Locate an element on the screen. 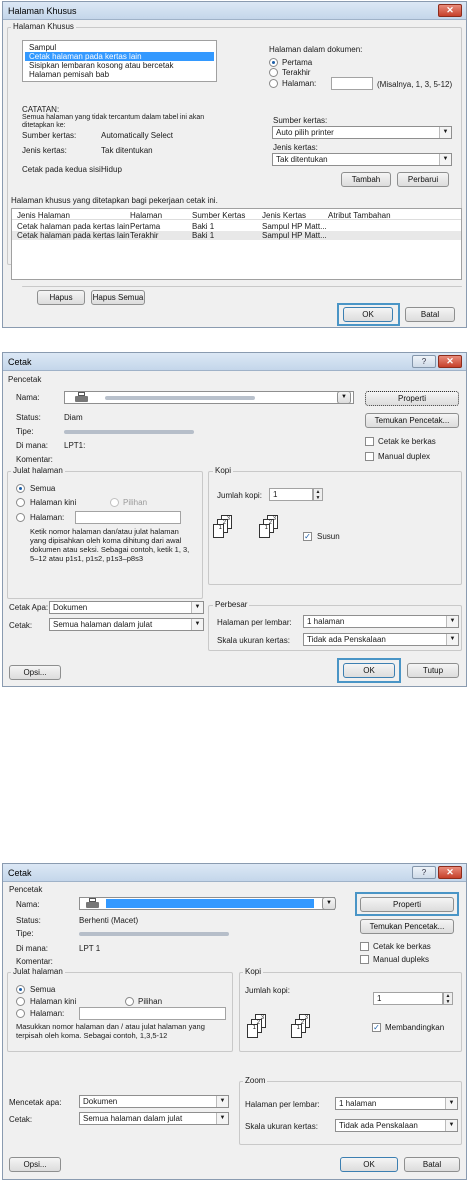  radio-current-label: Halaman kini is located at coordinates (53, 1001).